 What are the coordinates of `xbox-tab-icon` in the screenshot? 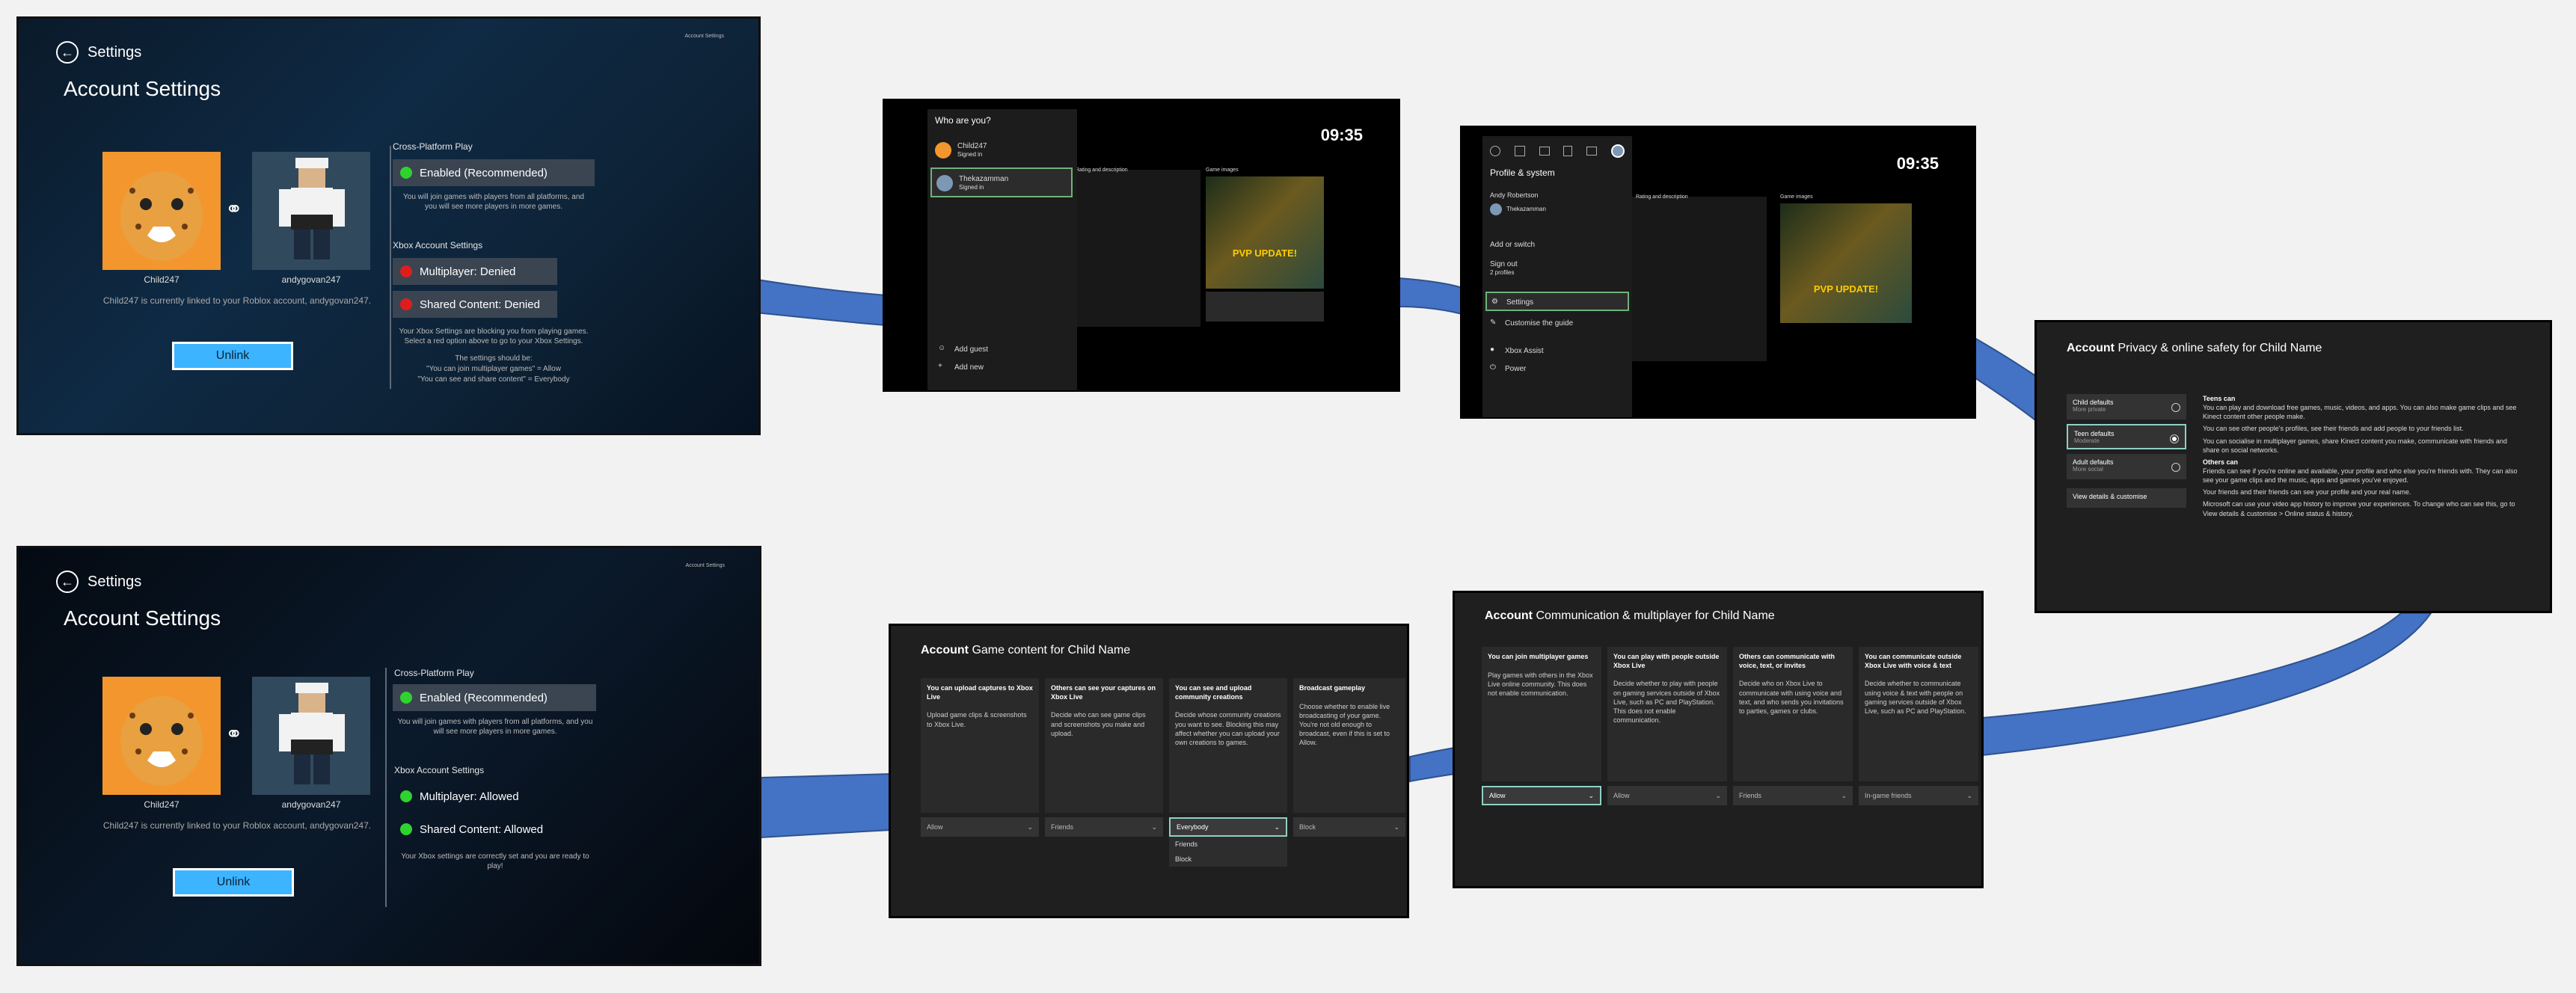 It's located at (1495, 151).